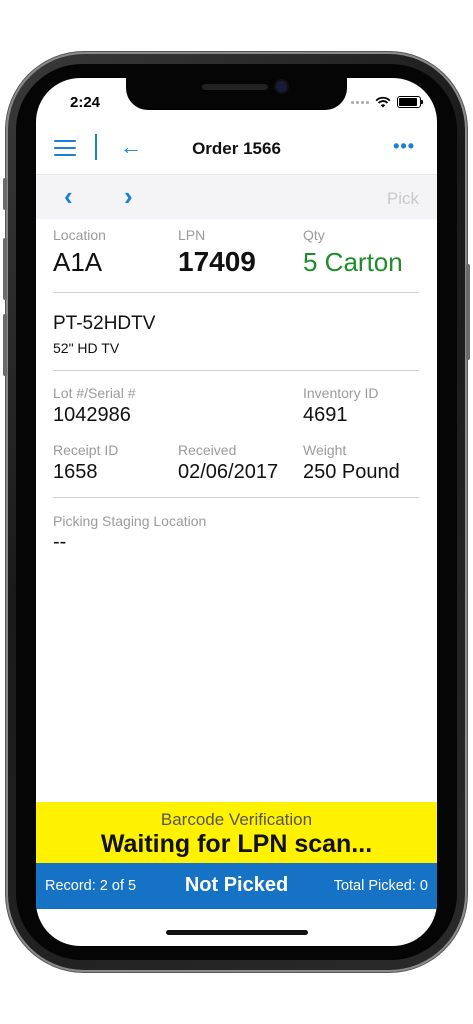 The image size is (473, 1024). Describe the element at coordinates (79, 235) in the screenshot. I see `location-label: Location` at that location.